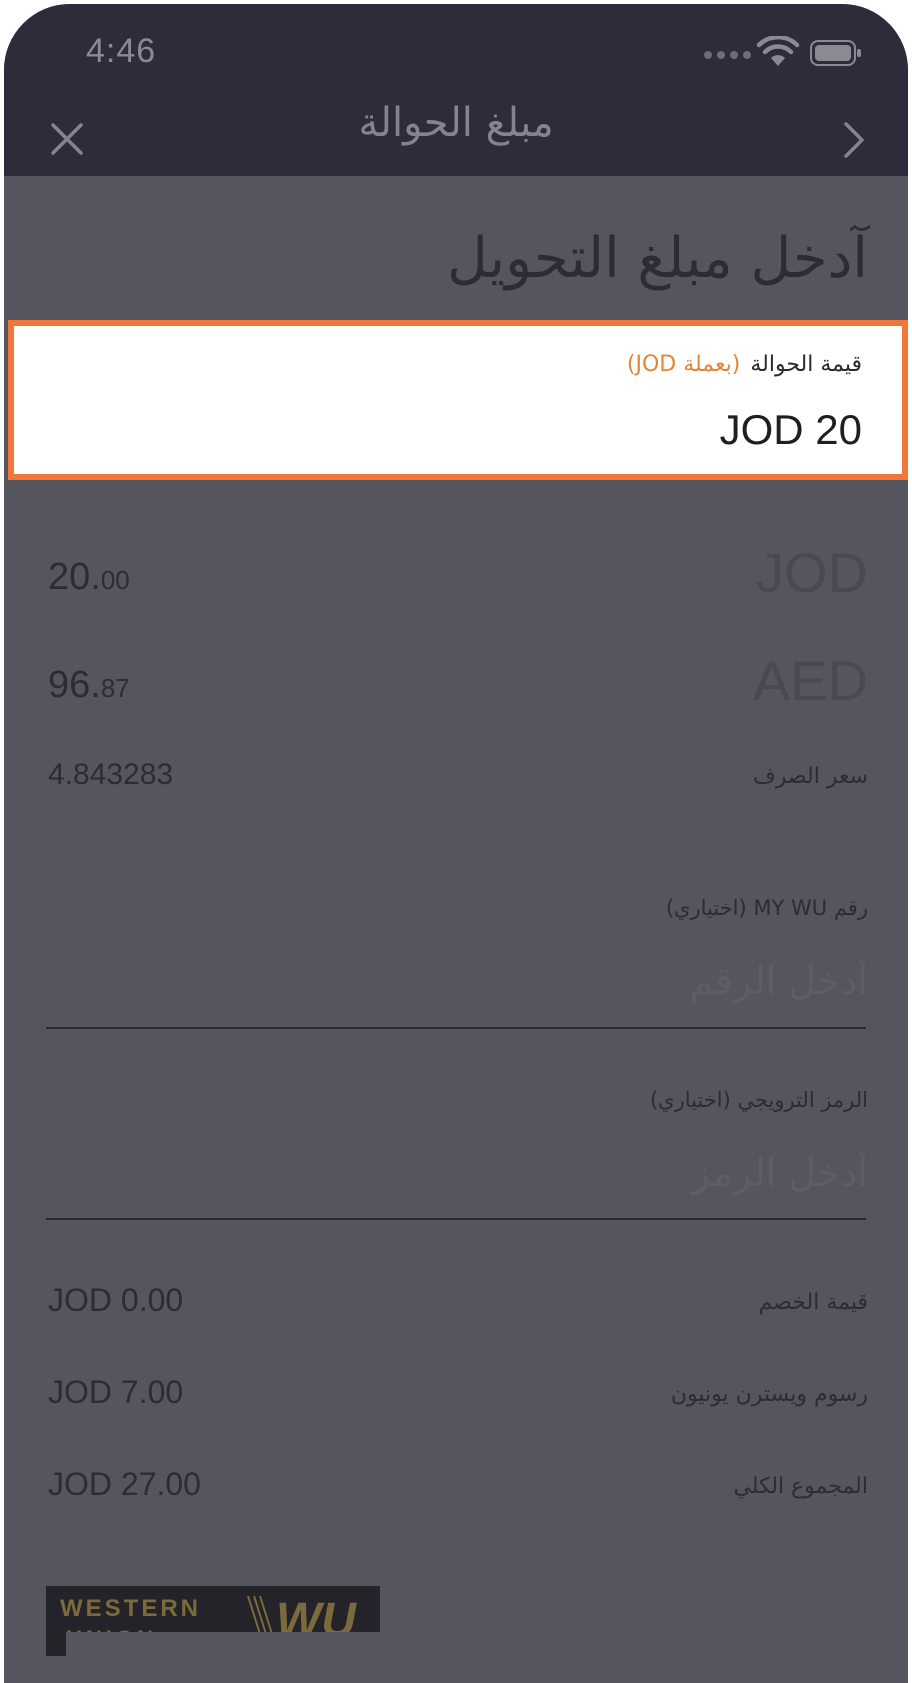 This screenshot has height=1683, width=912. What do you see at coordinates (115, 688) in the screenshot?
I see `receive-amount-fraction: 87` at bounding box center [115, 688].